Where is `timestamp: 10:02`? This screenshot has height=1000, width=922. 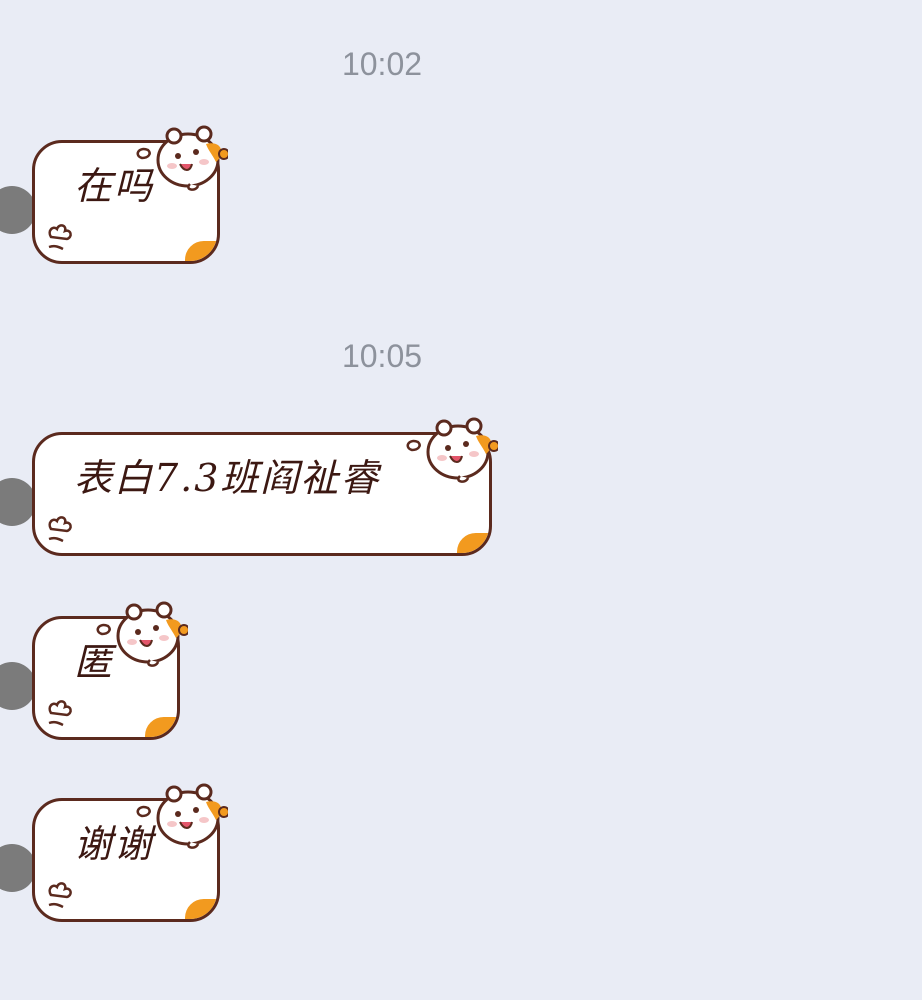
timestamp: 10:02 is located at coordinates (382, 64).